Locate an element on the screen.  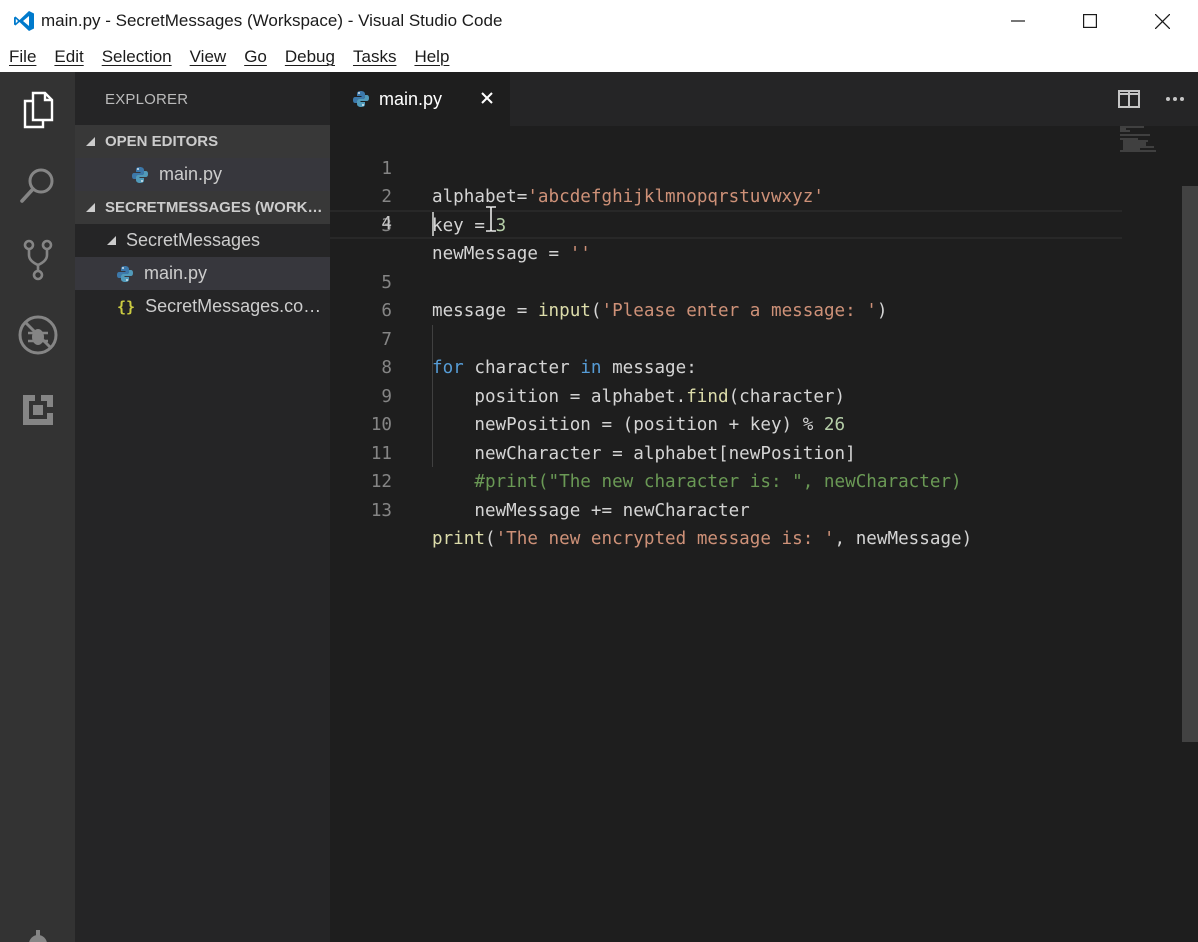
explorer-icon is located at coordinates (38, 109).